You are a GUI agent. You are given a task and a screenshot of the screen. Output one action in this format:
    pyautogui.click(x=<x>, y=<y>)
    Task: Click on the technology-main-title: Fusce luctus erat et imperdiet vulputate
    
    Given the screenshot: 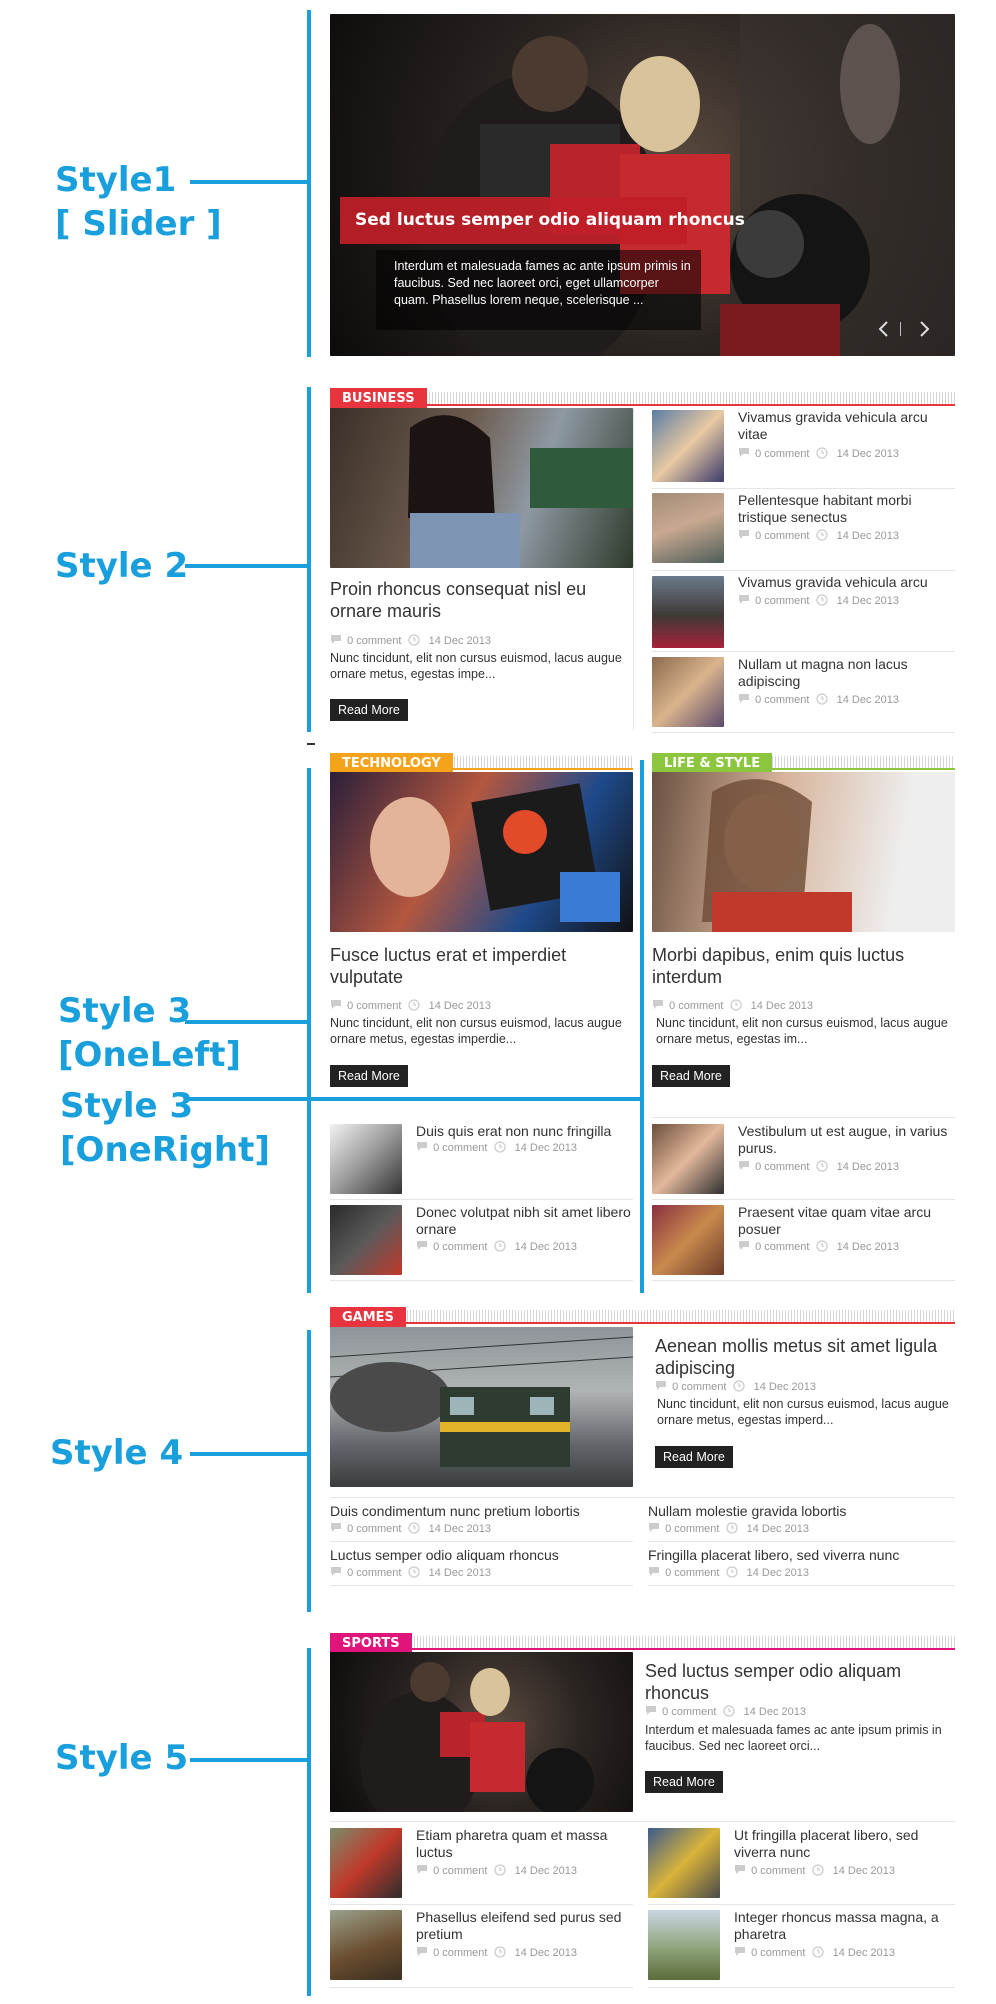 What is the action you would take?
    pyautogui.click(x=480, y=966)
    